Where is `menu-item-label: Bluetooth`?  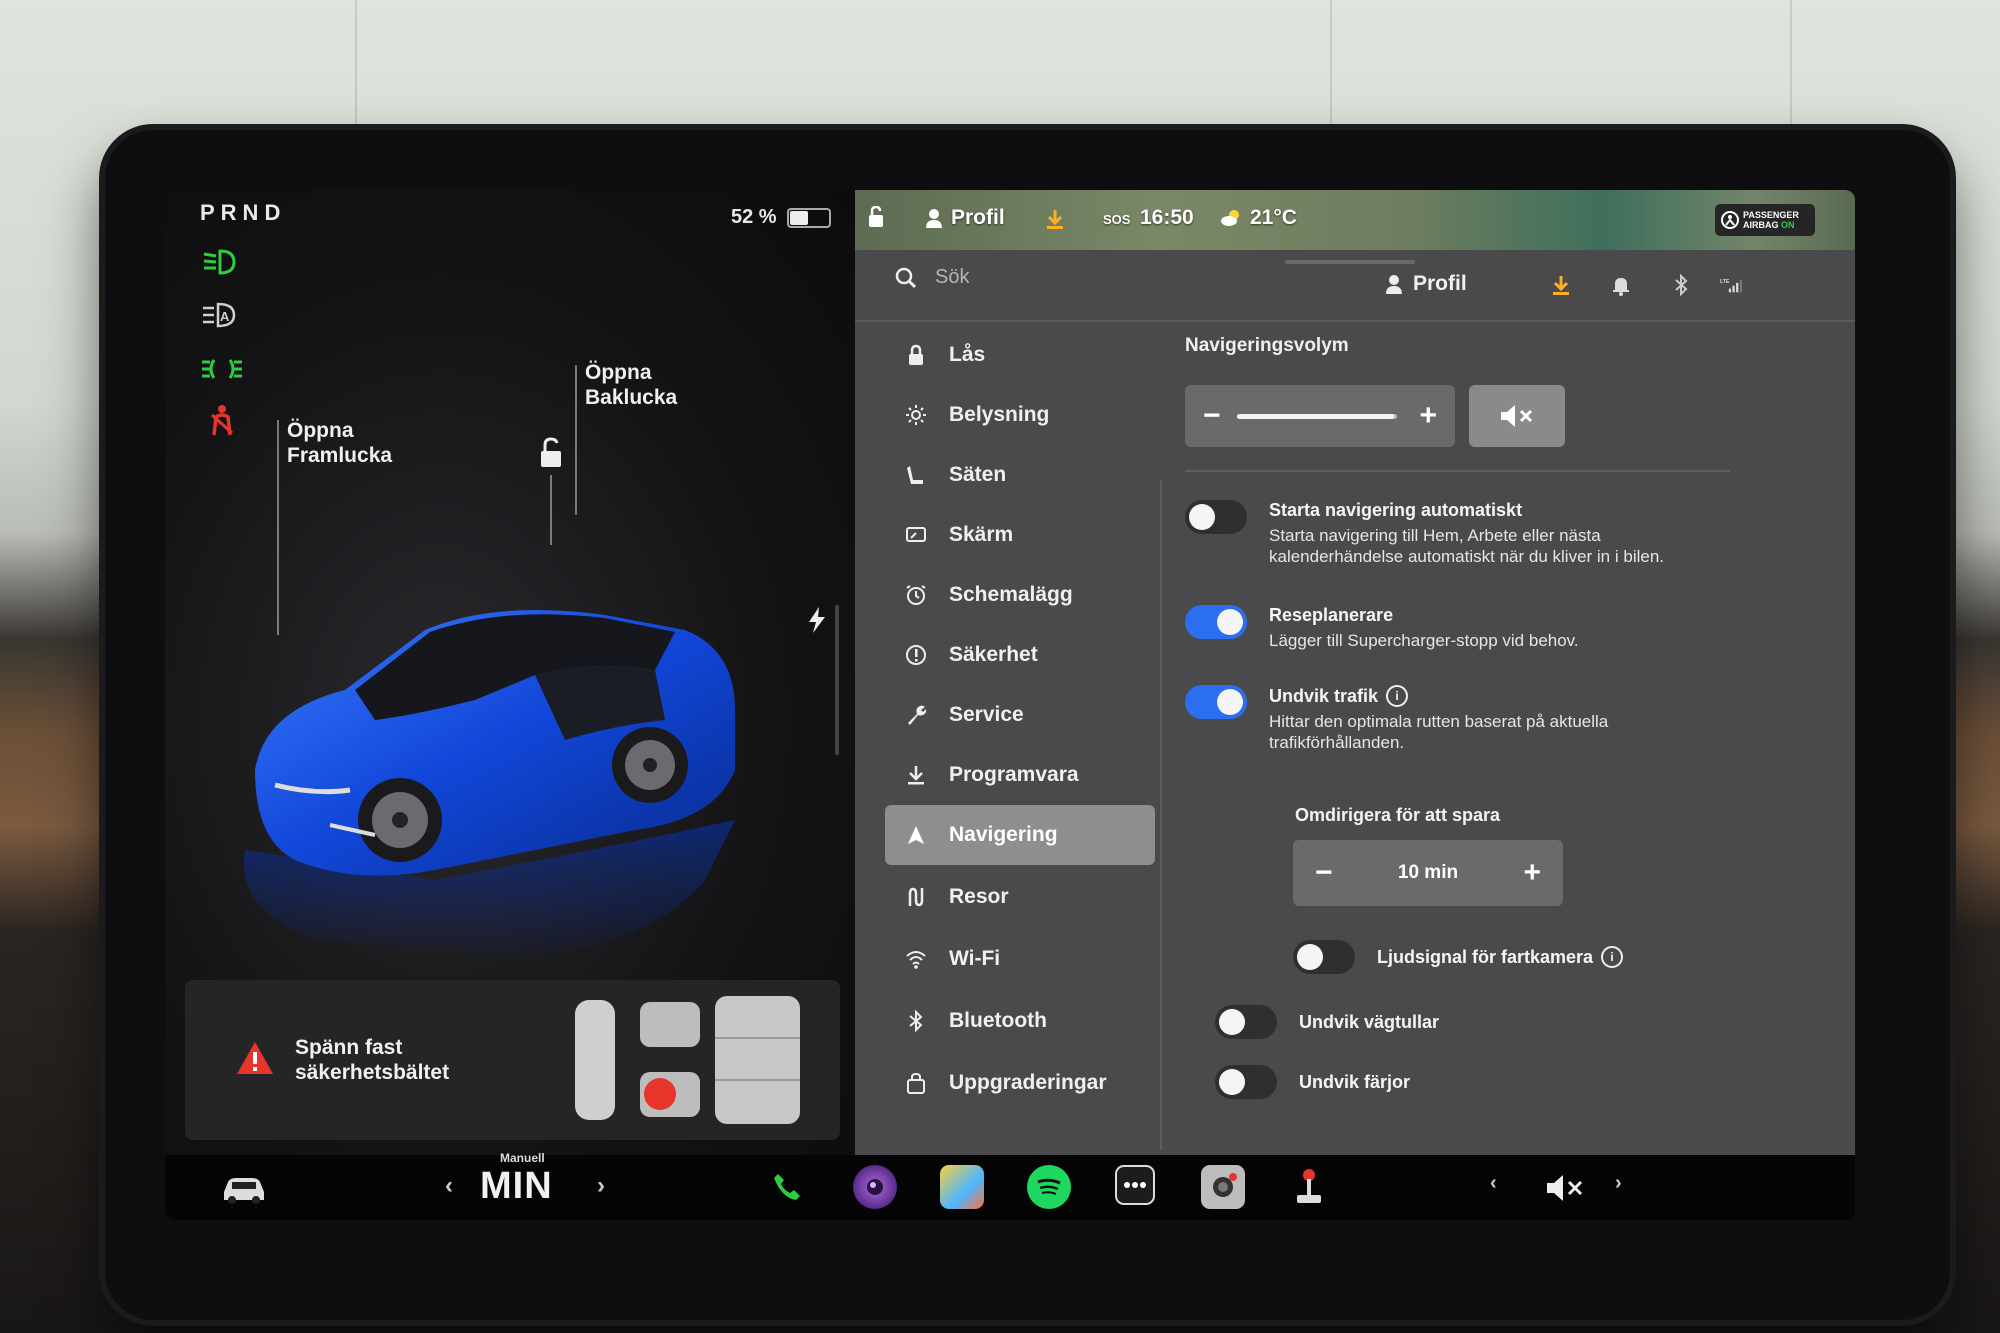 menu-item-label: Bluetooth is located at coordinates (998, 1020).